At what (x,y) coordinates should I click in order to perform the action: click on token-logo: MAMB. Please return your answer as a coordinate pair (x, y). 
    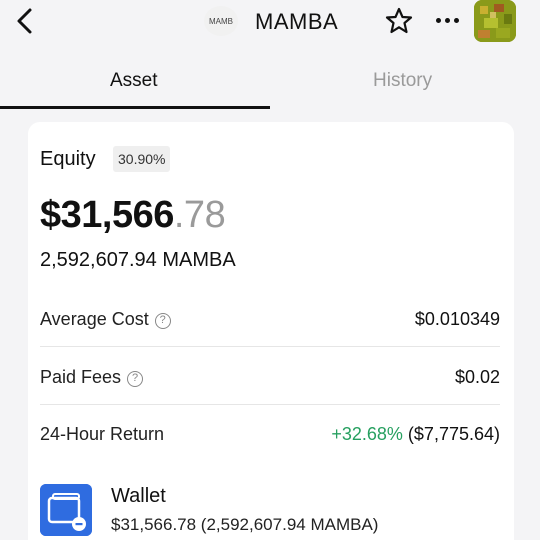
    Looking at the image, I should click on (221, 21).